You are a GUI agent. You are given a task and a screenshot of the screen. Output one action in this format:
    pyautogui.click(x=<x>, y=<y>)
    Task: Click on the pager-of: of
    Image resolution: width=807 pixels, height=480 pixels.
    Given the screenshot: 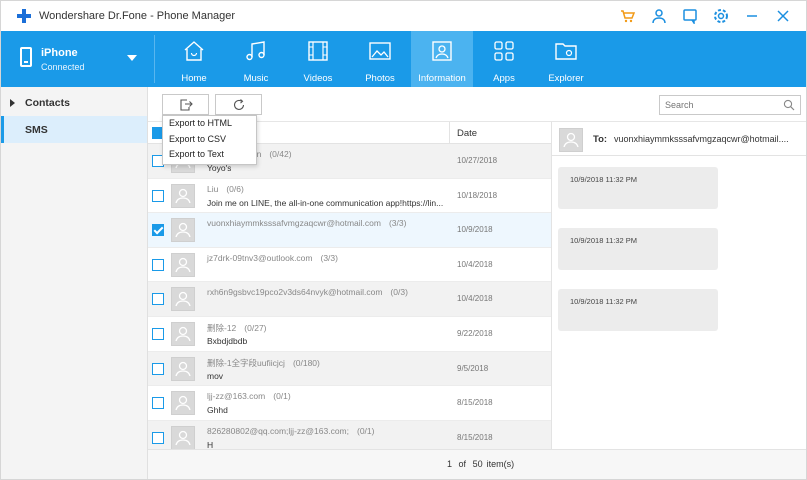 What is the action you would take?
    pyautogui.click(x=462, y=464)
    